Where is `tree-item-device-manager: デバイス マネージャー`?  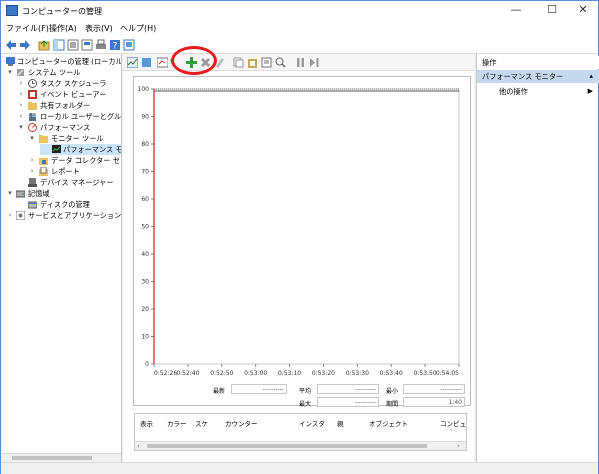 tree-item-device-manager: デバイス マネージャー is located at coordinates (62, 182).